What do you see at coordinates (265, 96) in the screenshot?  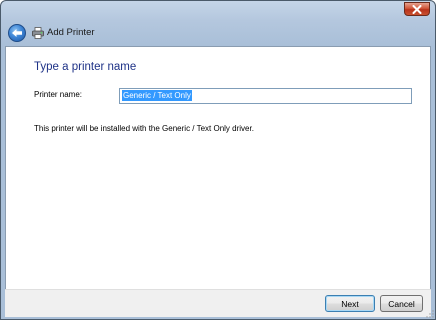 I see `printer-name-input: Generic / Text Only` at bounding box center [265, 96].